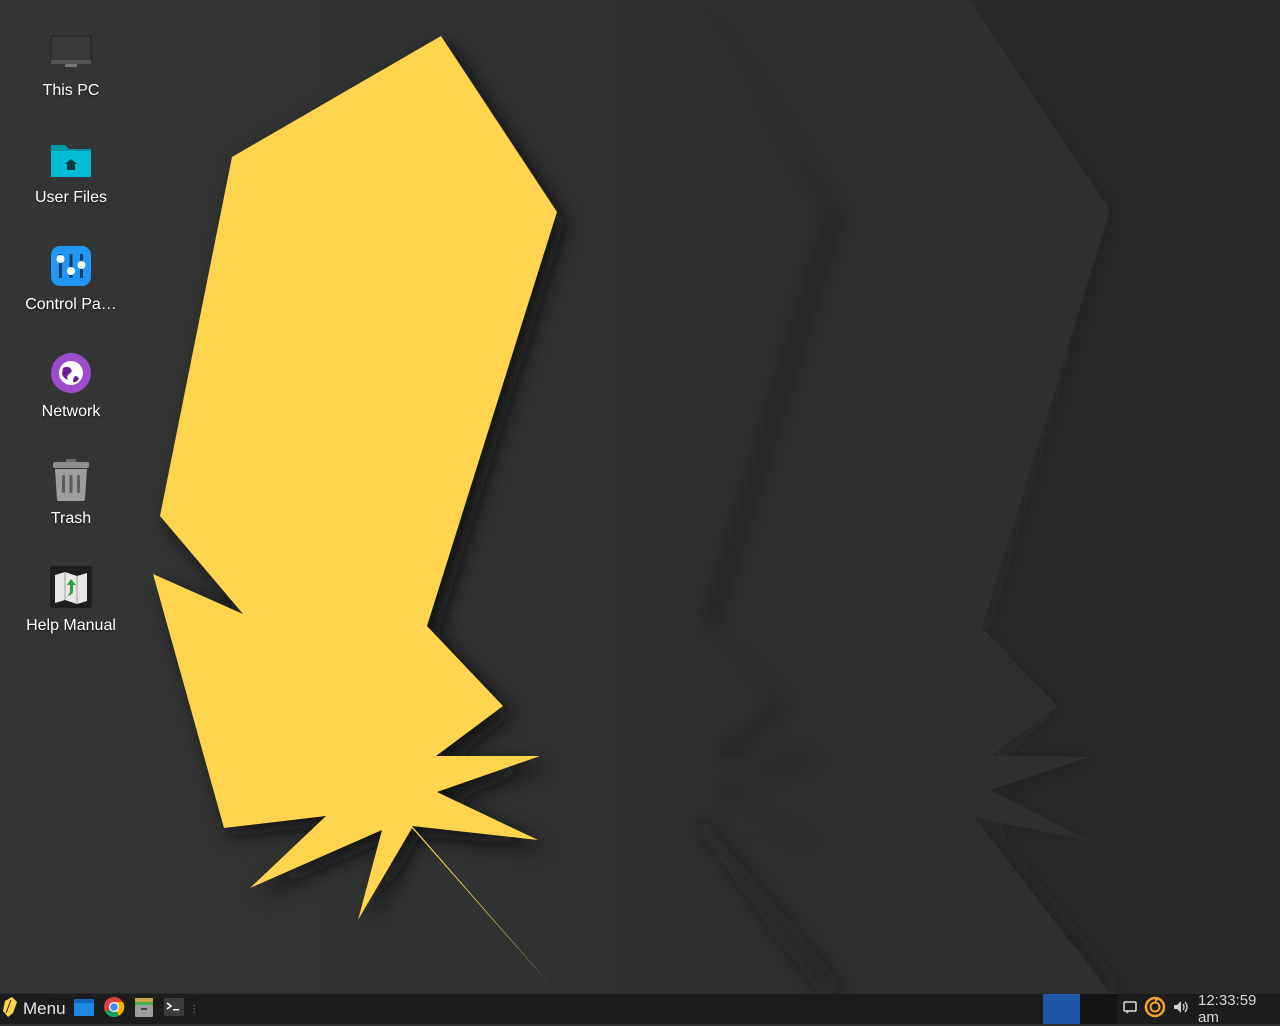 The width and height of the screenshot is (1280, 1026). I want to click on network-globe-icon, so click(71, 373).